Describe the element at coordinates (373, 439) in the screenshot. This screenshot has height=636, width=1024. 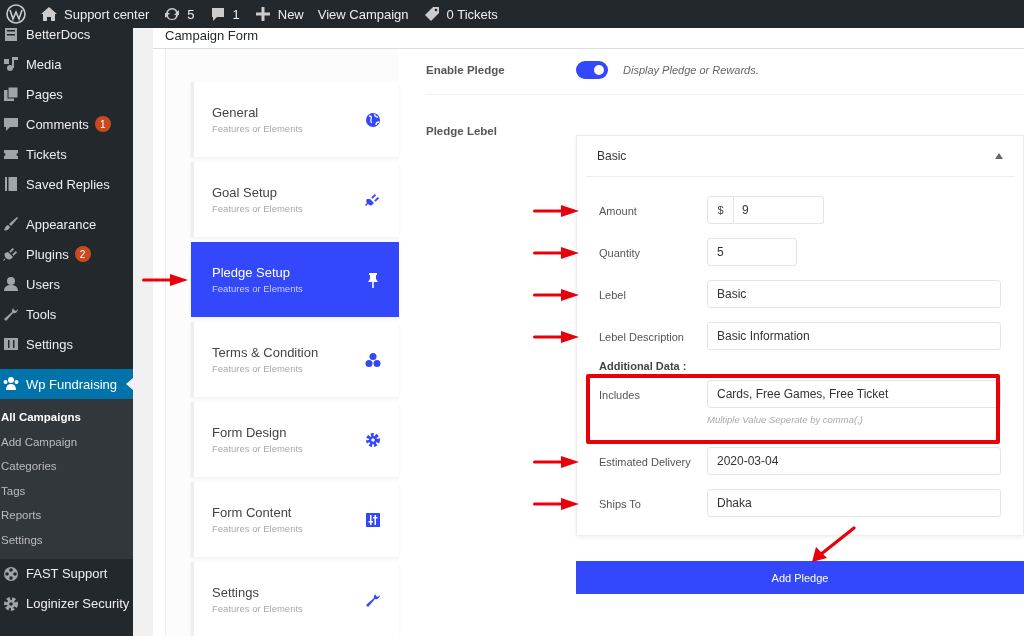
I see `gear-icon` at that location.